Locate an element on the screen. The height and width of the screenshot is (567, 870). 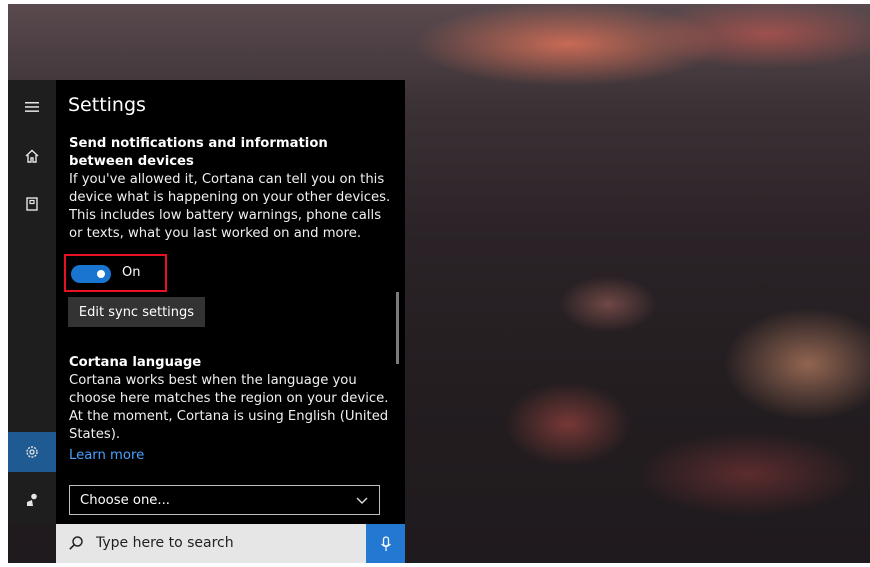
microphone-button is located at coordinates (385, 543).